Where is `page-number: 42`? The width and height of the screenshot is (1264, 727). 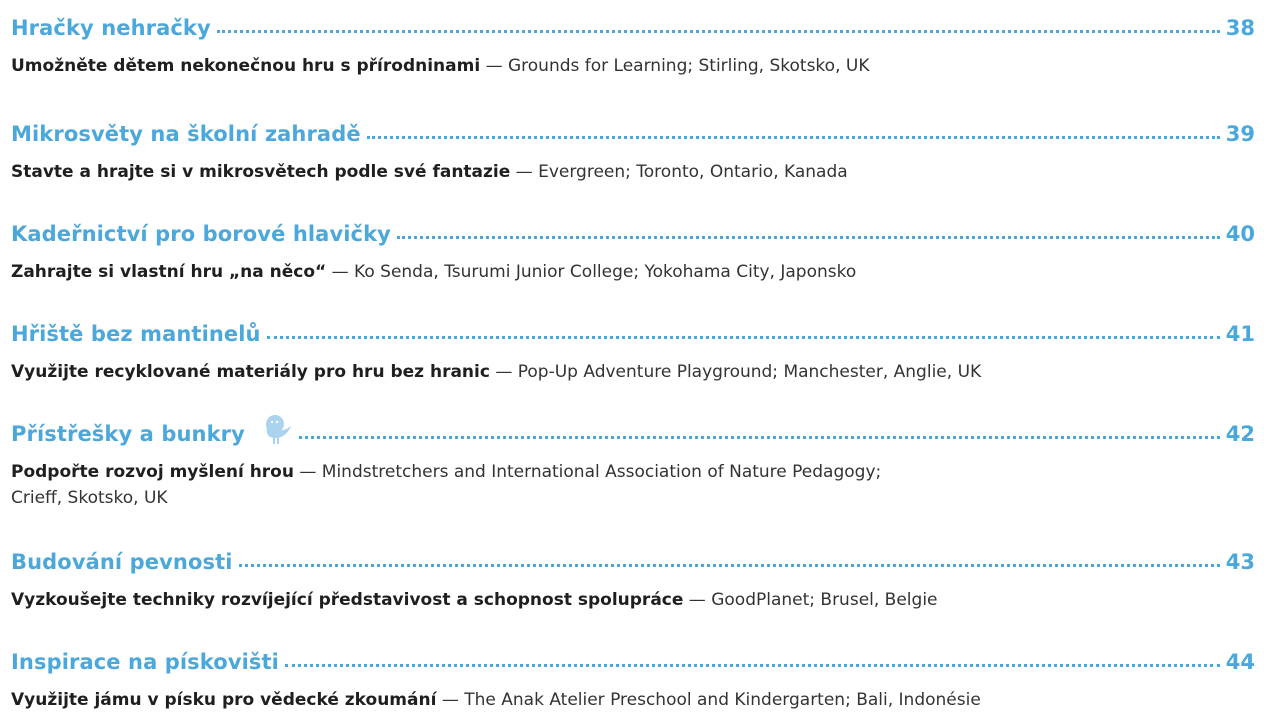
page-number: 42 is located at coordinates (1240, 434).